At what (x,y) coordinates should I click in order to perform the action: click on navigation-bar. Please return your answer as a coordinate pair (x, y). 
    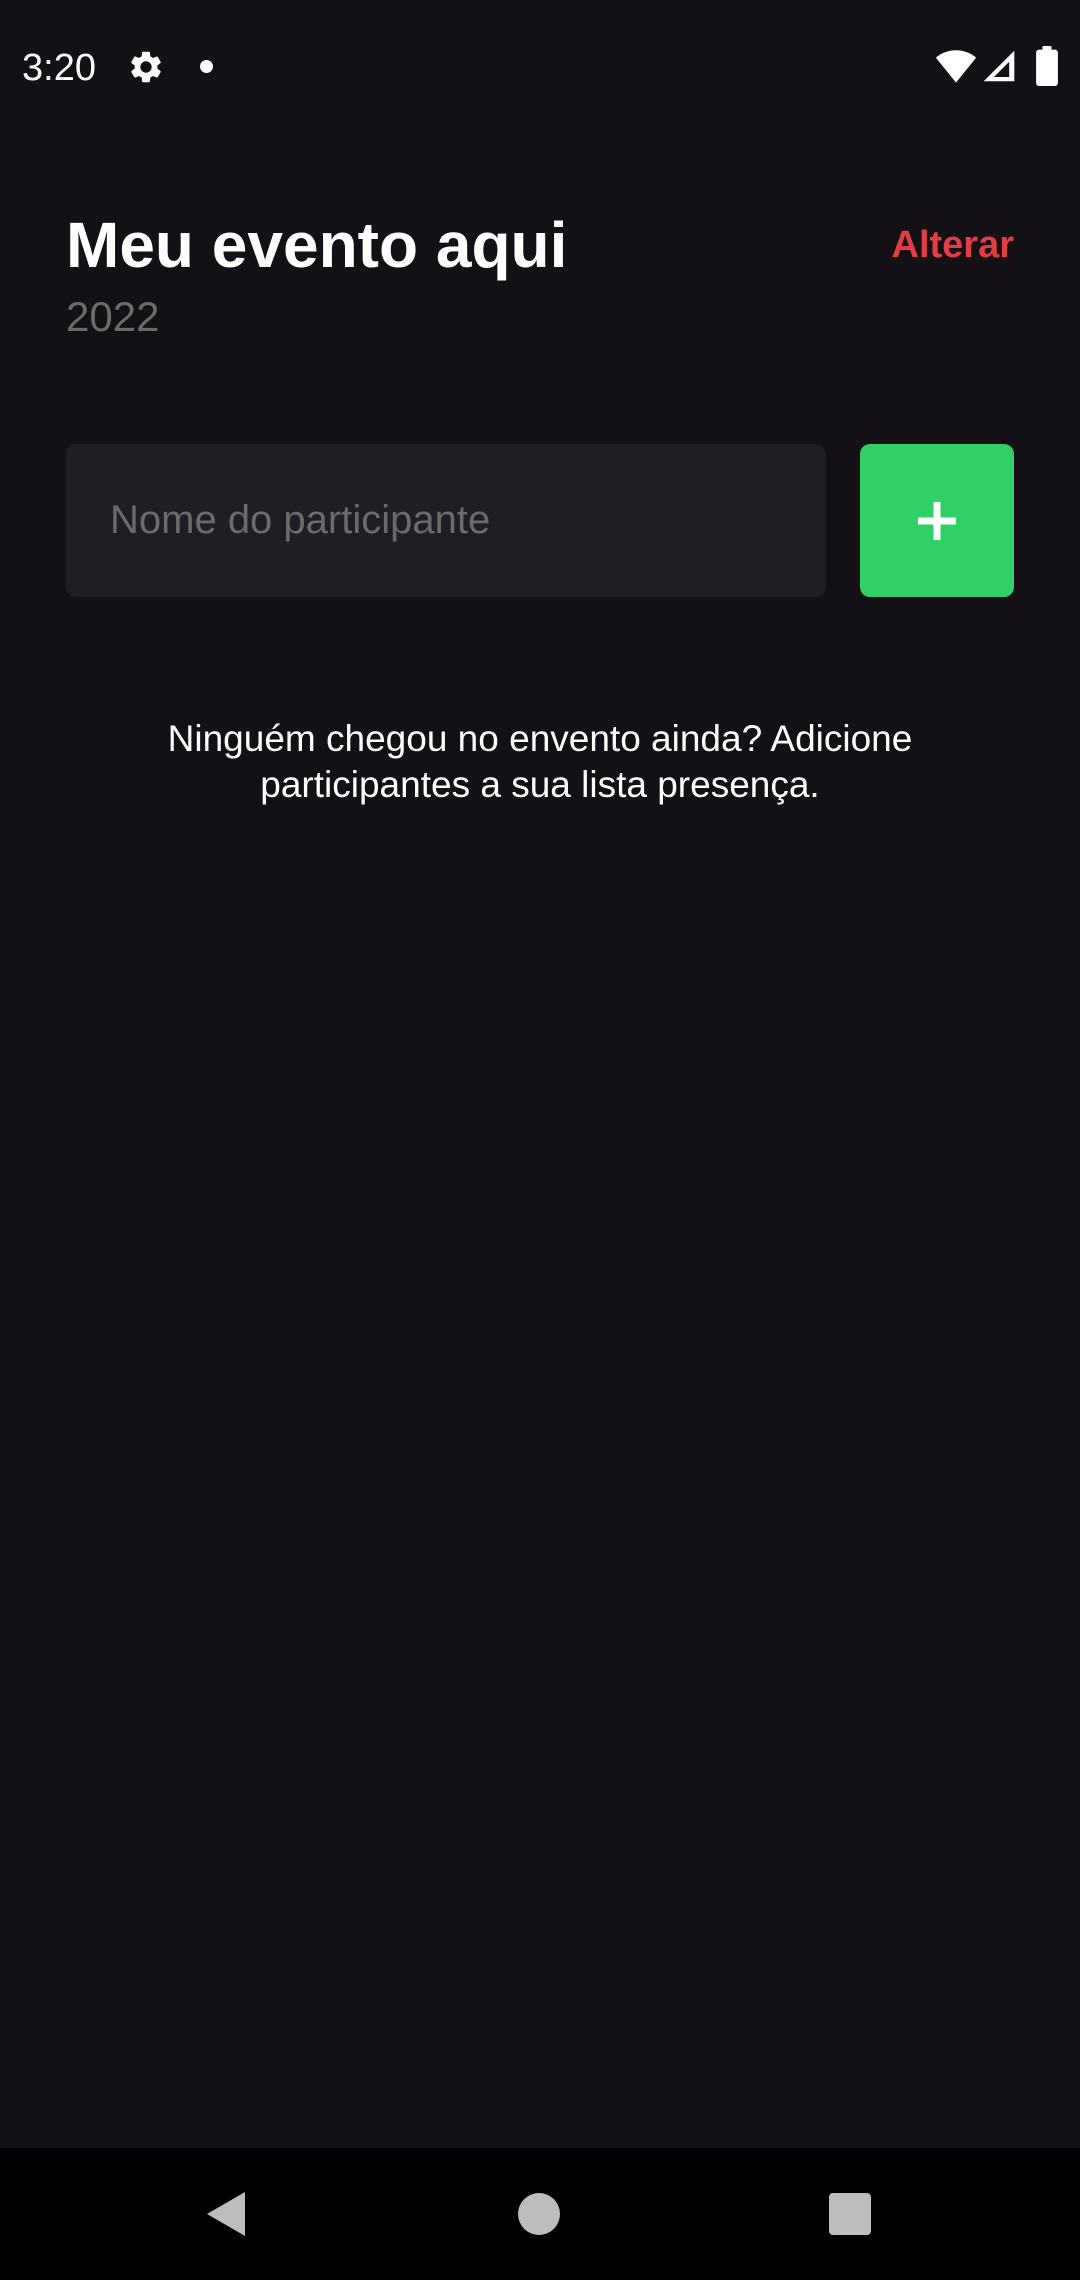
    Looking at the image, I should click on (540, 2214).